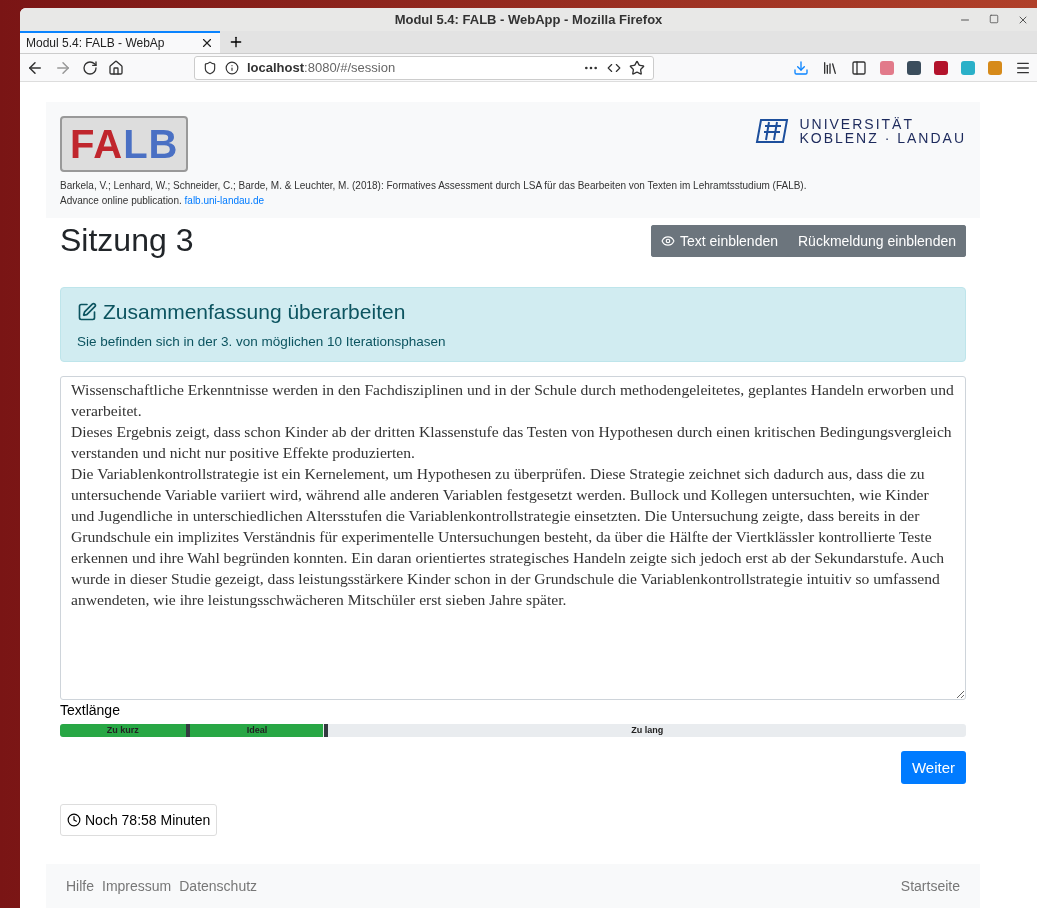  Describe the element at coordinates (637, 67) in the screenshot. I see `bookmark-star-icon` at that location.